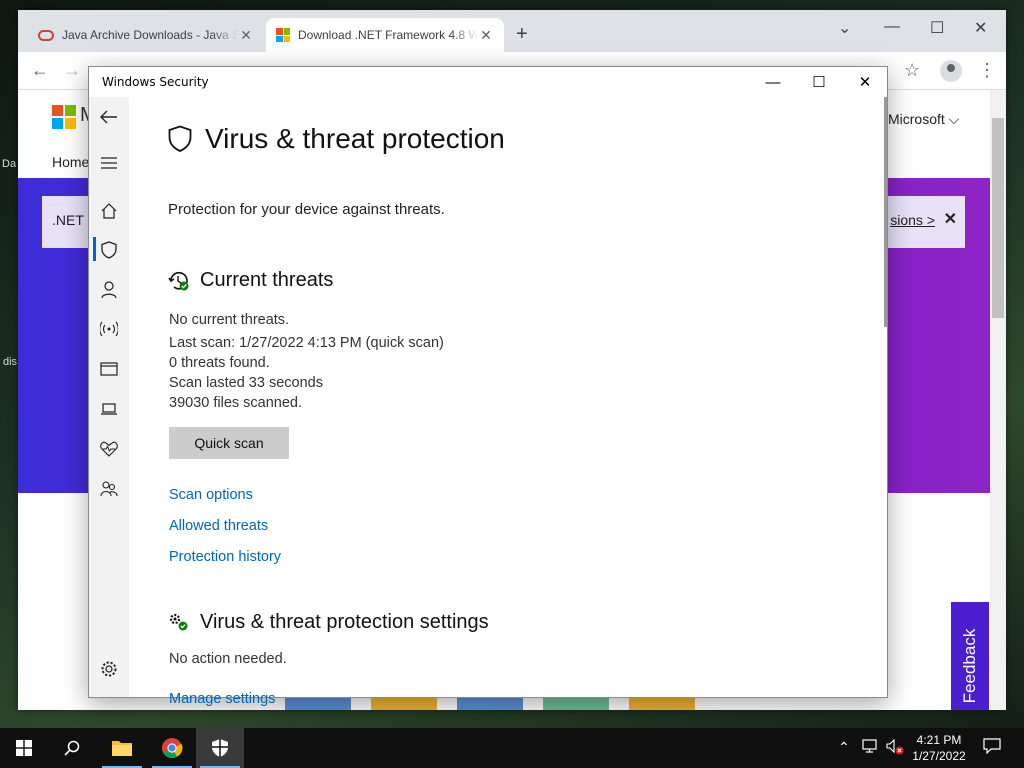 Image resolution: width=1024 pixels, height=768 pixels. I want to click on protection-settings-header: Virus & threat protection settings, so click(328, 622).